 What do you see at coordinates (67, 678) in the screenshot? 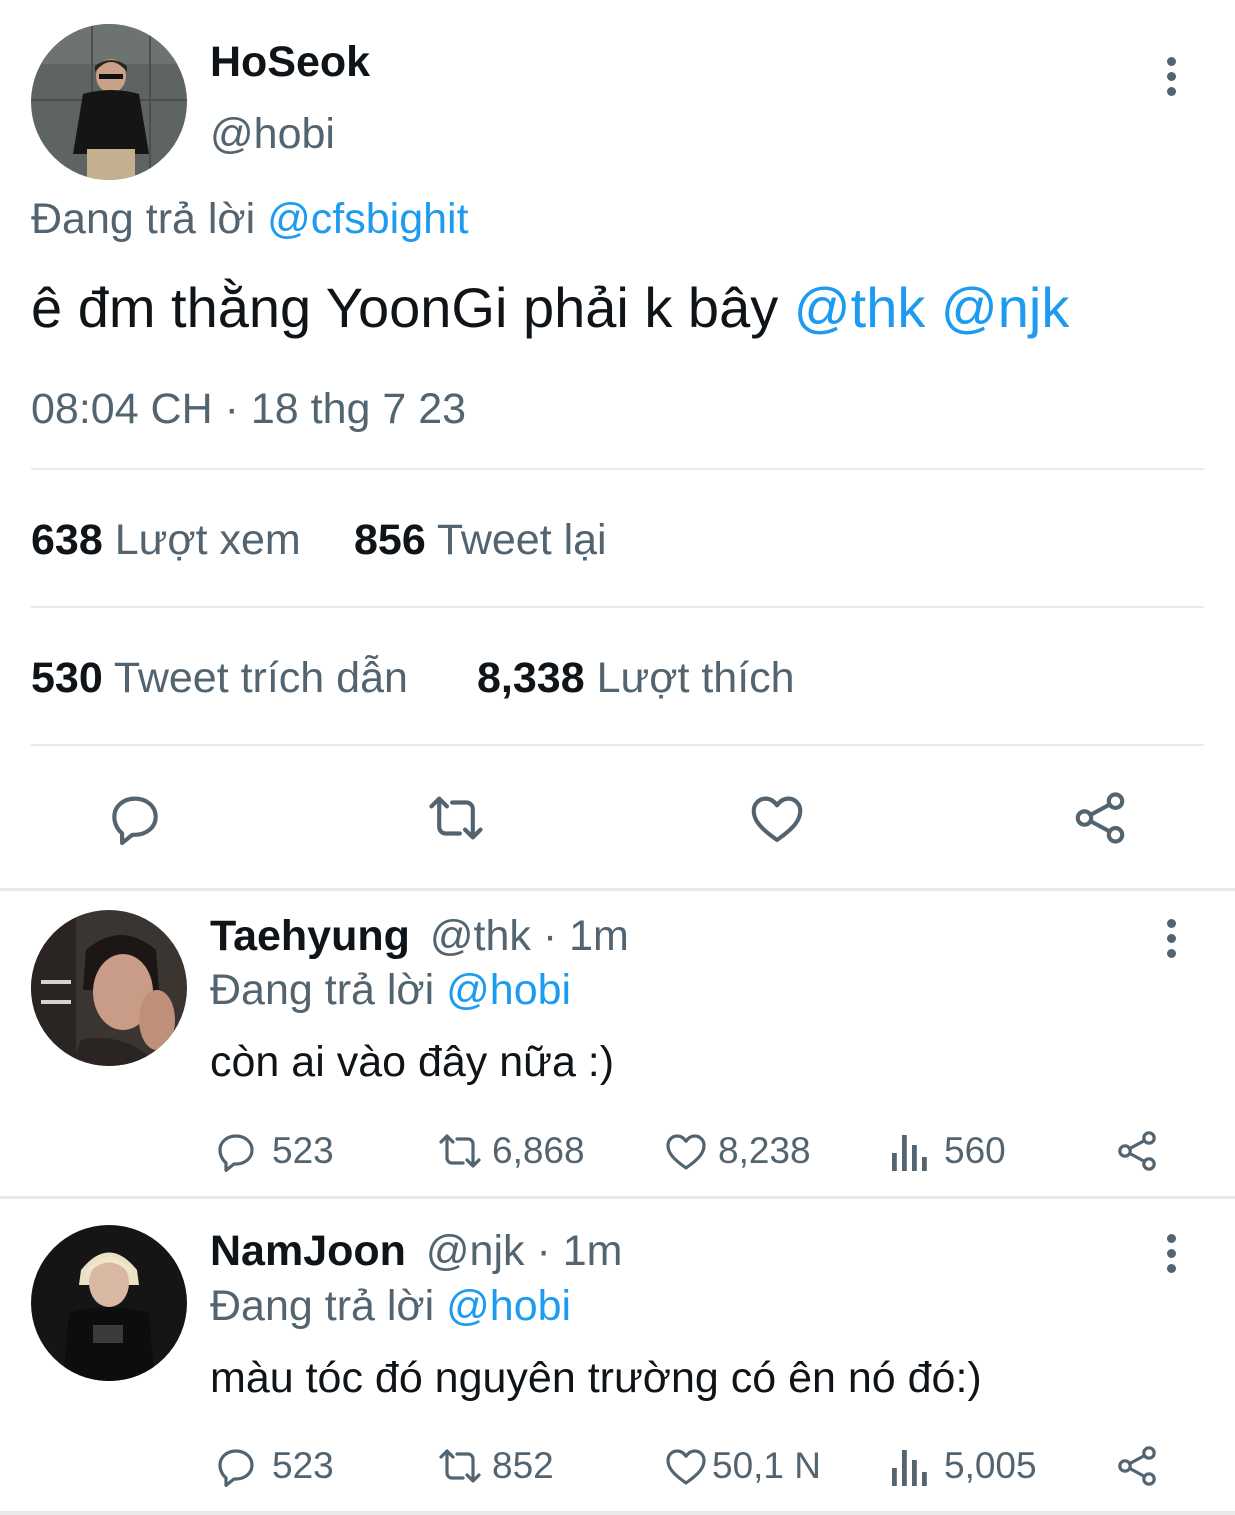
I see `quotes-count: 530` at bounding box center [67, 678].